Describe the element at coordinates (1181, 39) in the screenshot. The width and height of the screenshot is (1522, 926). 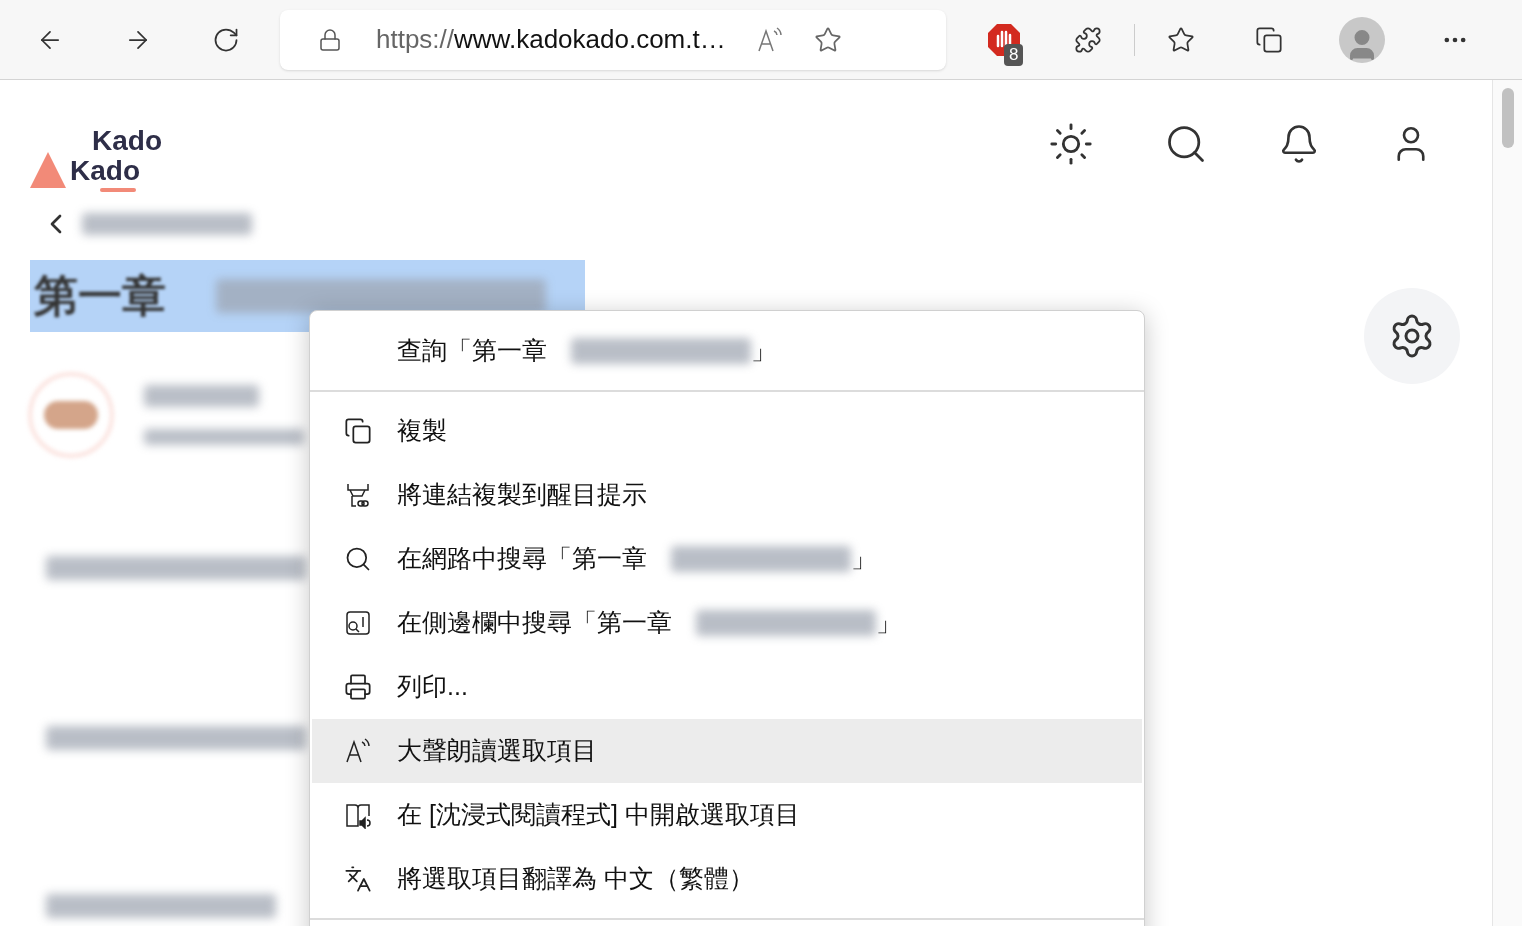
I see `favorites-icon` at that location.